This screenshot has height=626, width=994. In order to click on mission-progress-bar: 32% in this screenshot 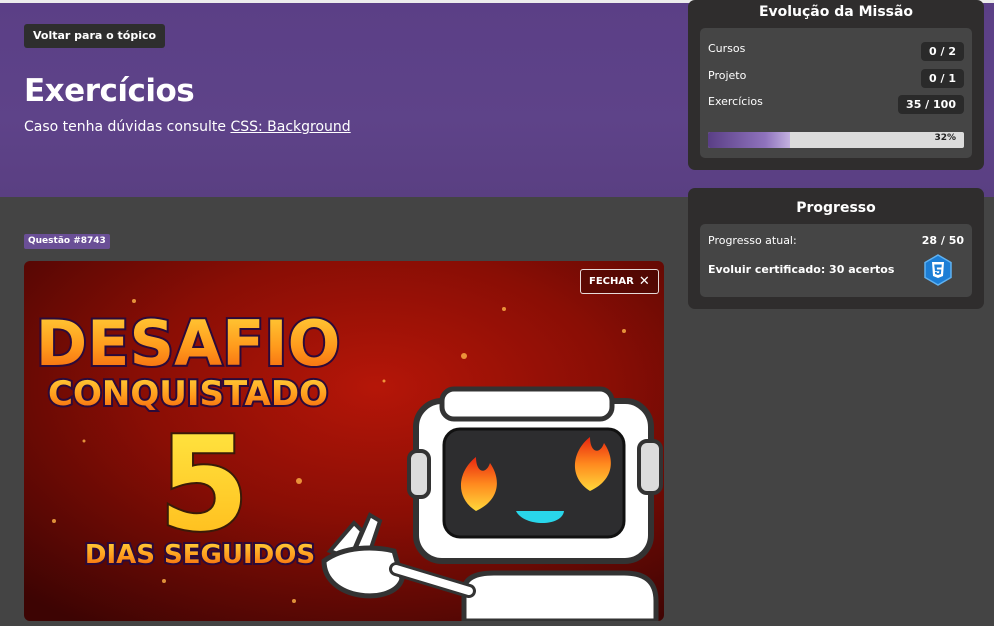, I will do `click(836, 140)`.